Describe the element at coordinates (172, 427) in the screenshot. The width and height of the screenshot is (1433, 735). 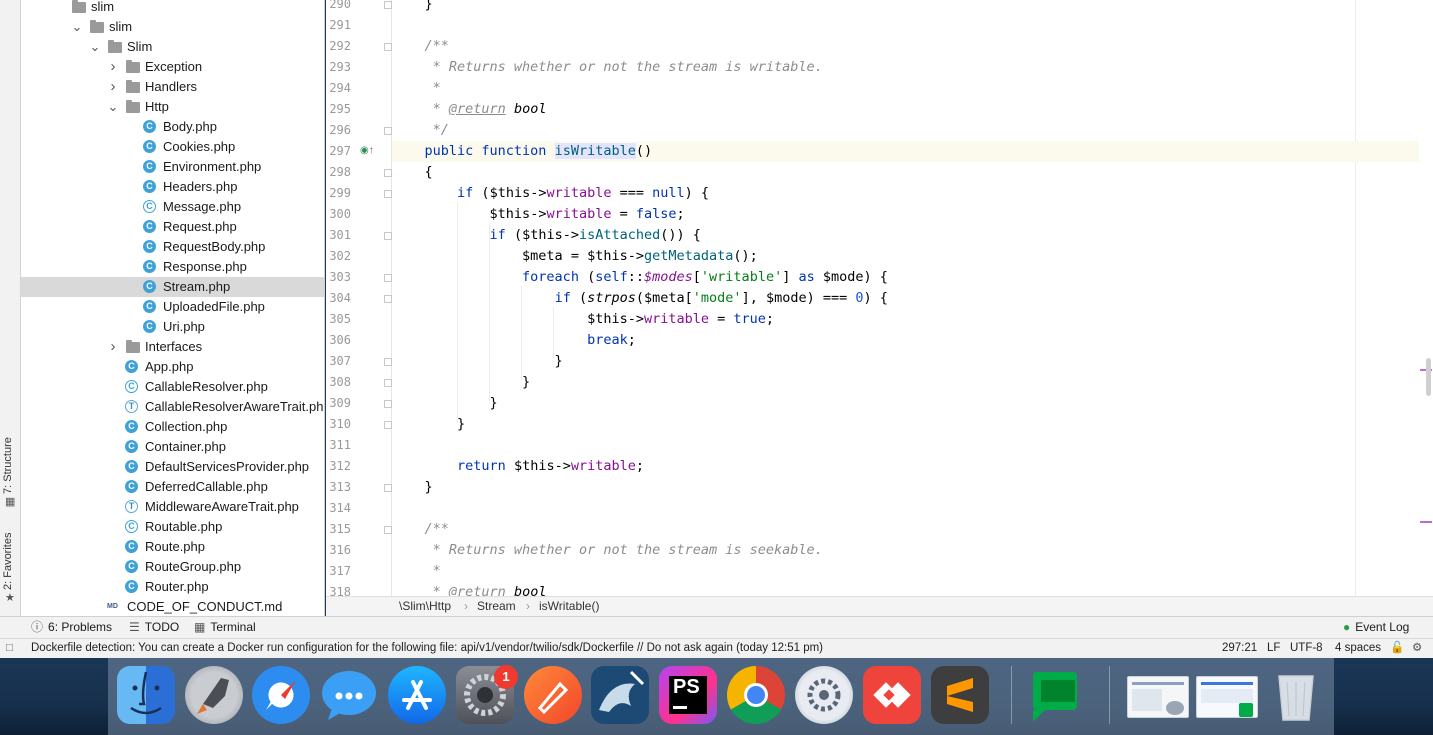
I see `tree-file-row: C Collection.php` at that location.